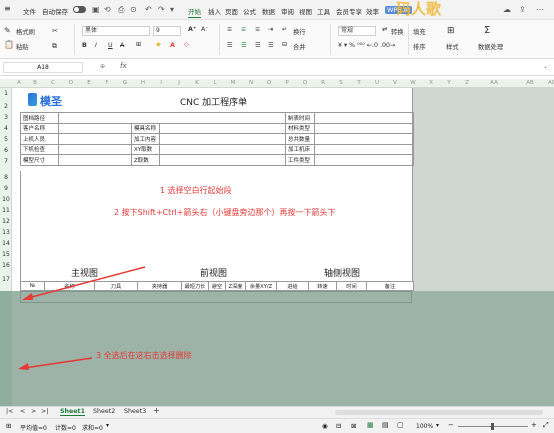  I want to click on tab-data: 数据, so click(268, 11).